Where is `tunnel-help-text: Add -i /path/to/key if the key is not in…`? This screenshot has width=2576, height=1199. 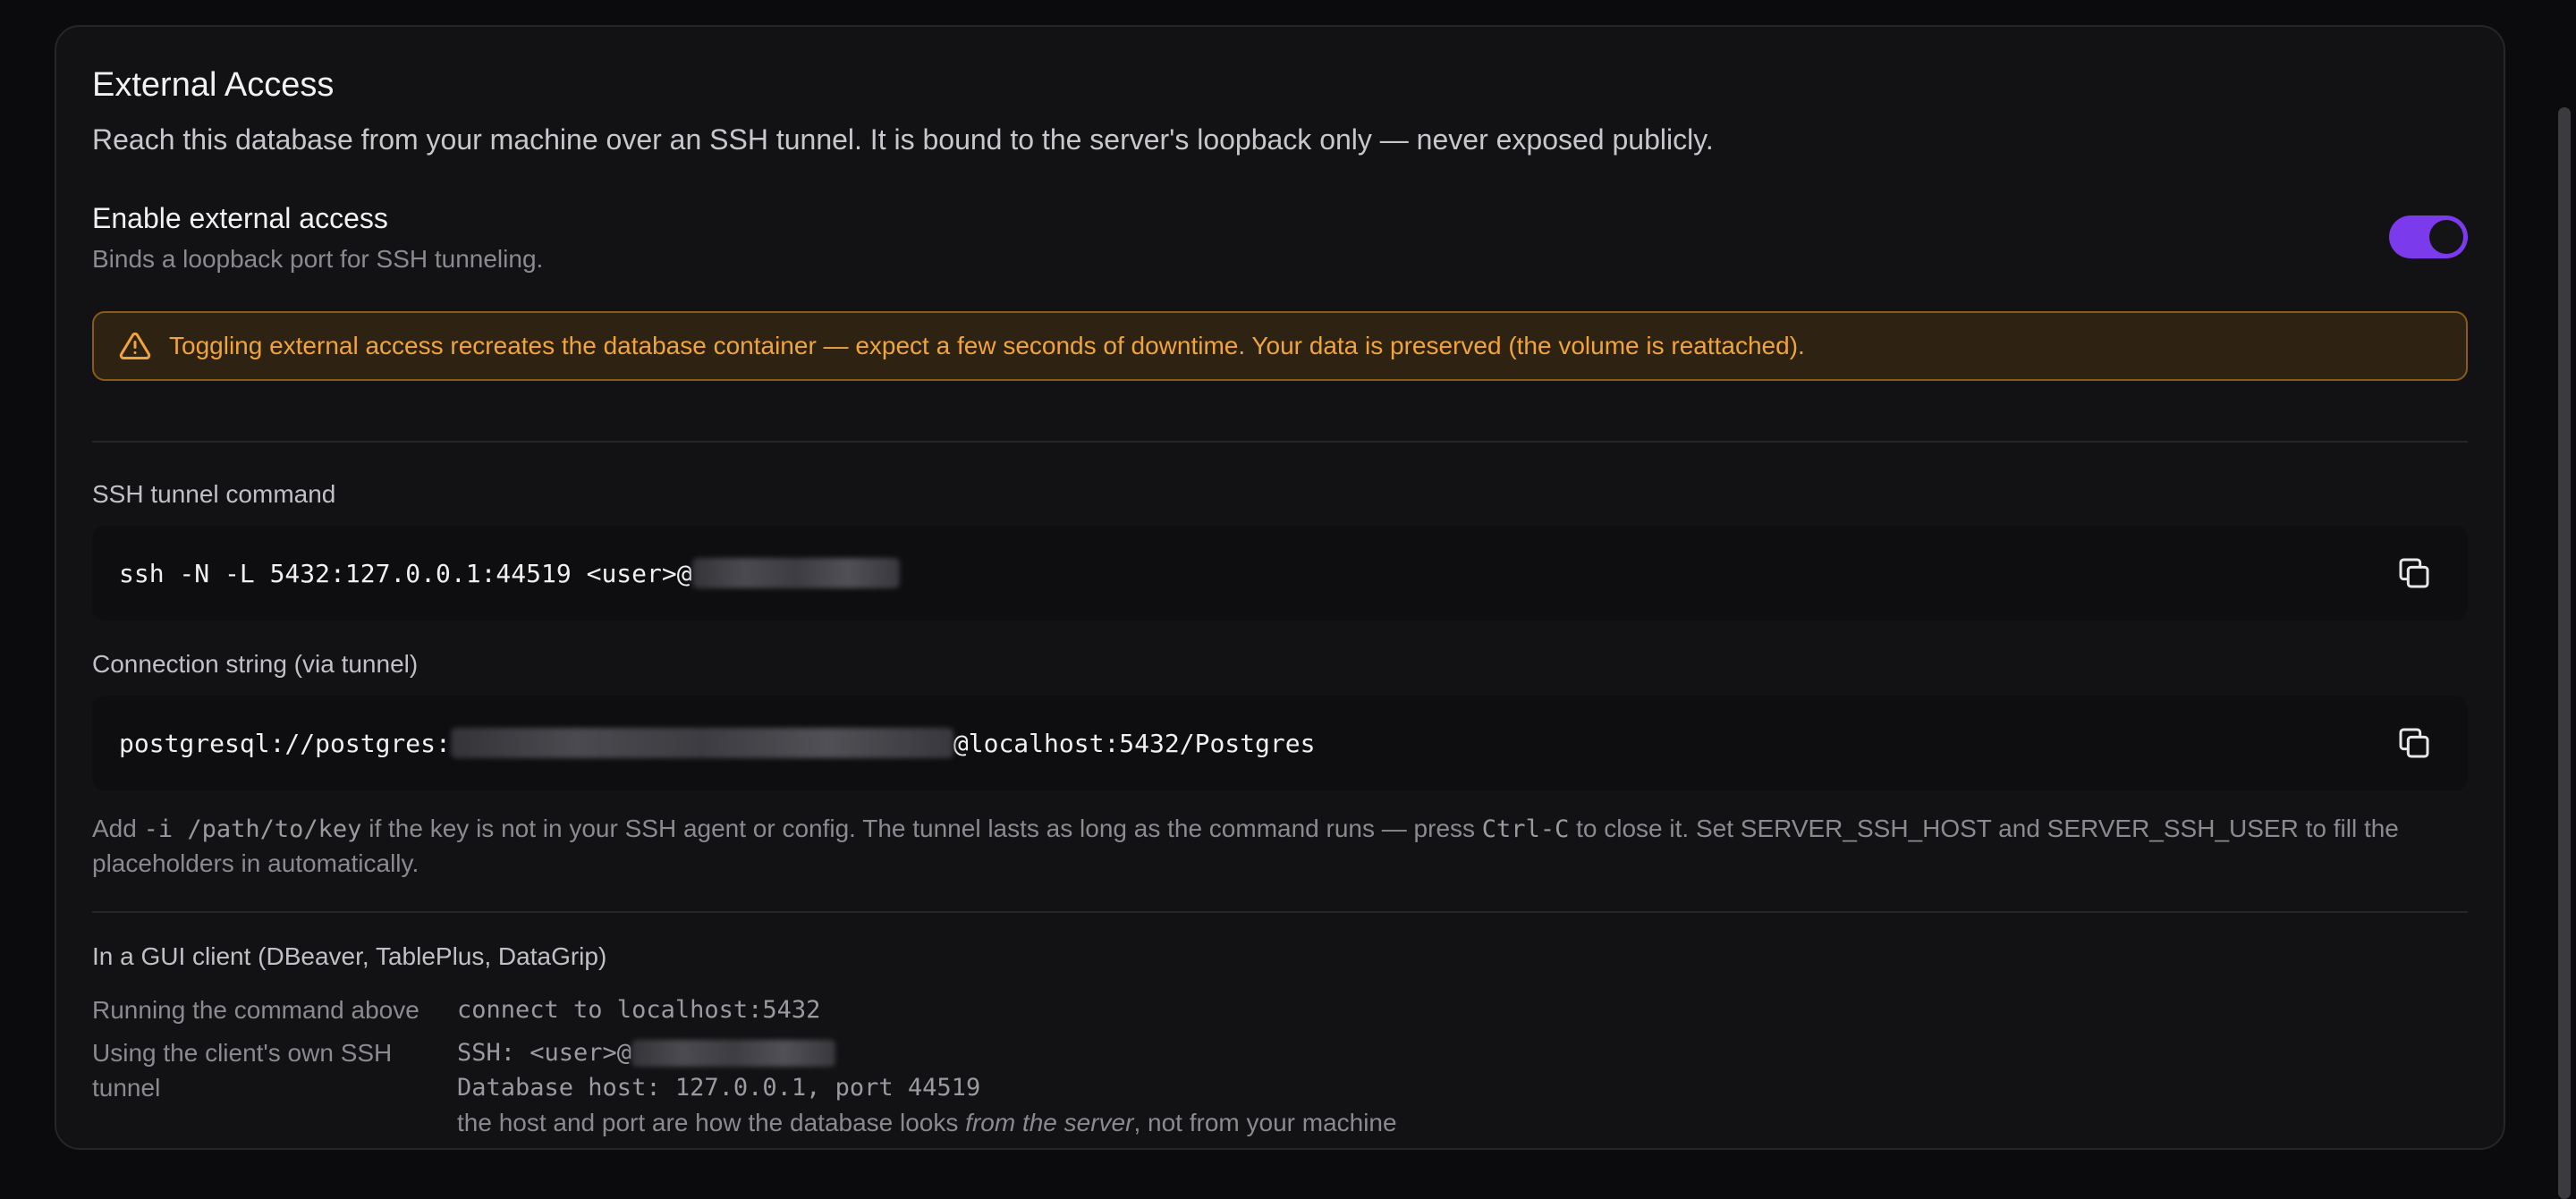
tunnel-help-text: Add -i /path/to/key if the key is not in… is located at coordinates (1290, 846).